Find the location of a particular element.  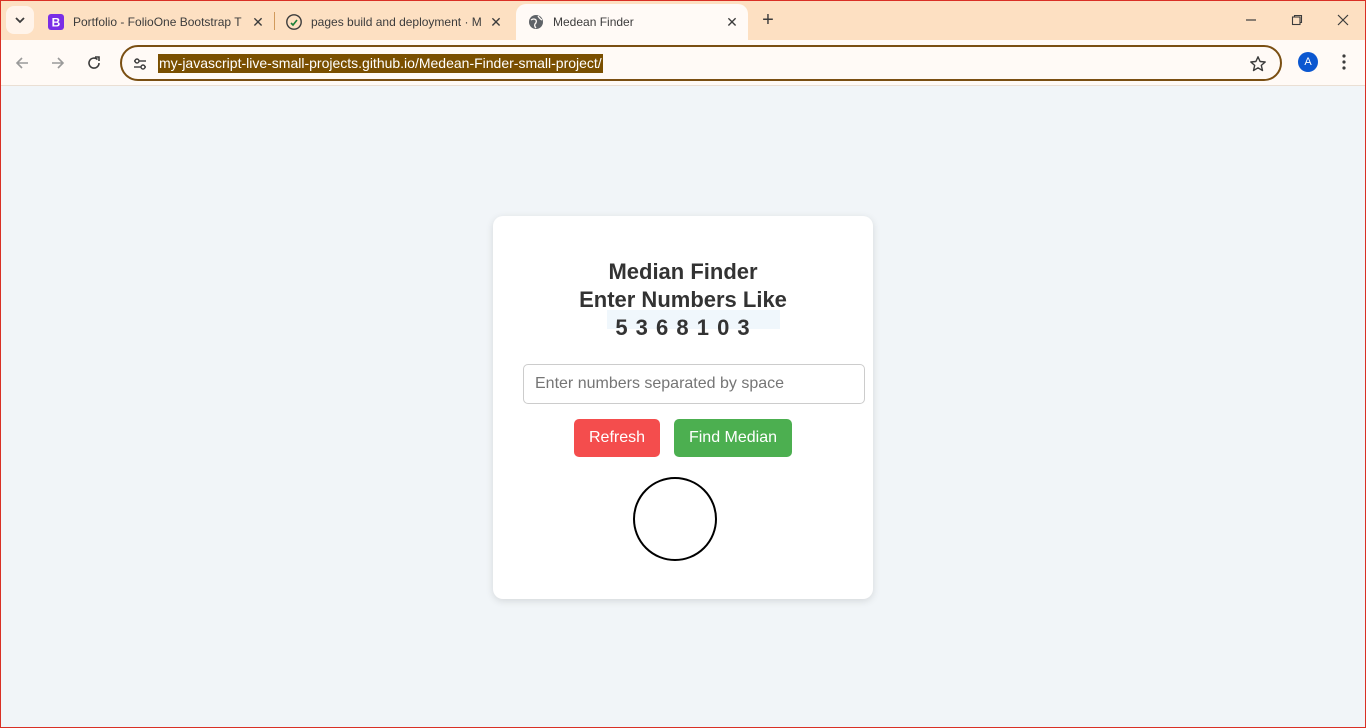

svg-text: B is located at coordinates (56, 23).